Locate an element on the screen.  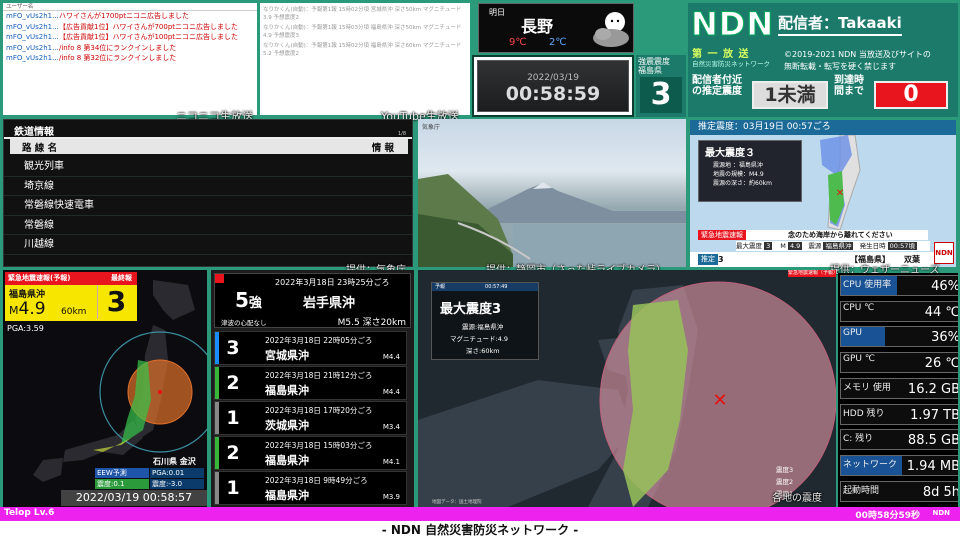
shindo-caption: 各地の震度 is located at coordinates (797, 498).